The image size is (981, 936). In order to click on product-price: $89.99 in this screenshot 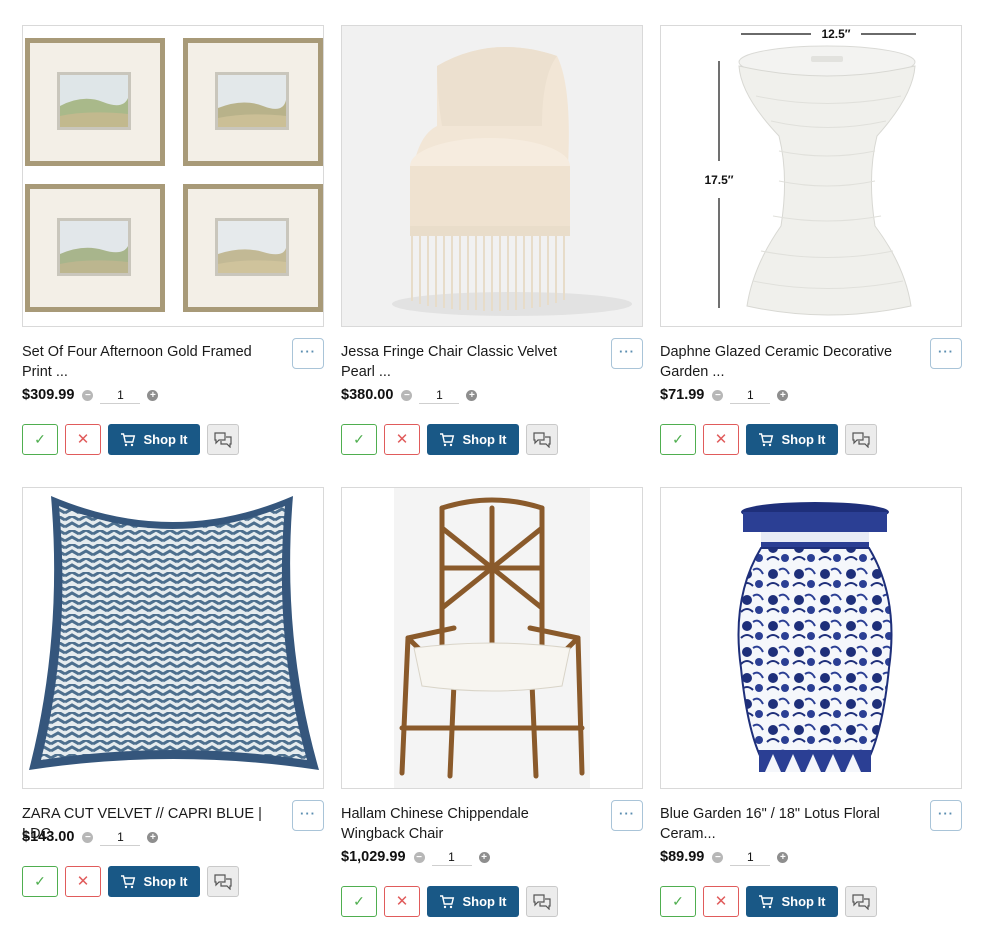, I will do `click(682, 857)`.